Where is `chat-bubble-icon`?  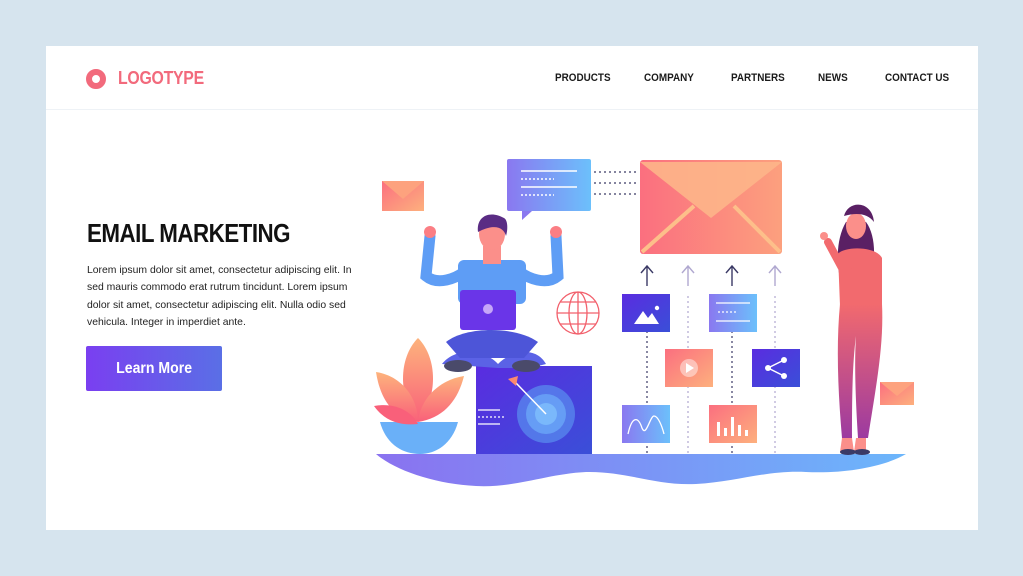 chat-bubble-icon is located at coordinates (549, 189).